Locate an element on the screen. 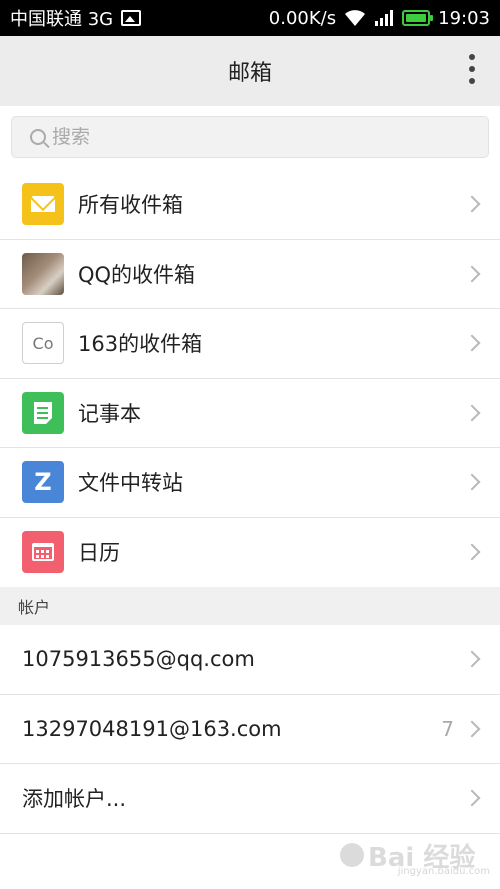 This screenshot has width=500, height=889. status-bar: 中国联通 3G 0.00K/s 19:03 is located at coordinates (250, 18).